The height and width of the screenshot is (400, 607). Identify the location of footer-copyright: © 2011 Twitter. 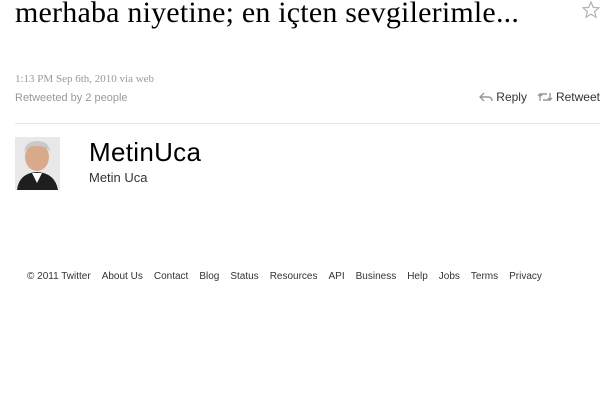
(59, 276).